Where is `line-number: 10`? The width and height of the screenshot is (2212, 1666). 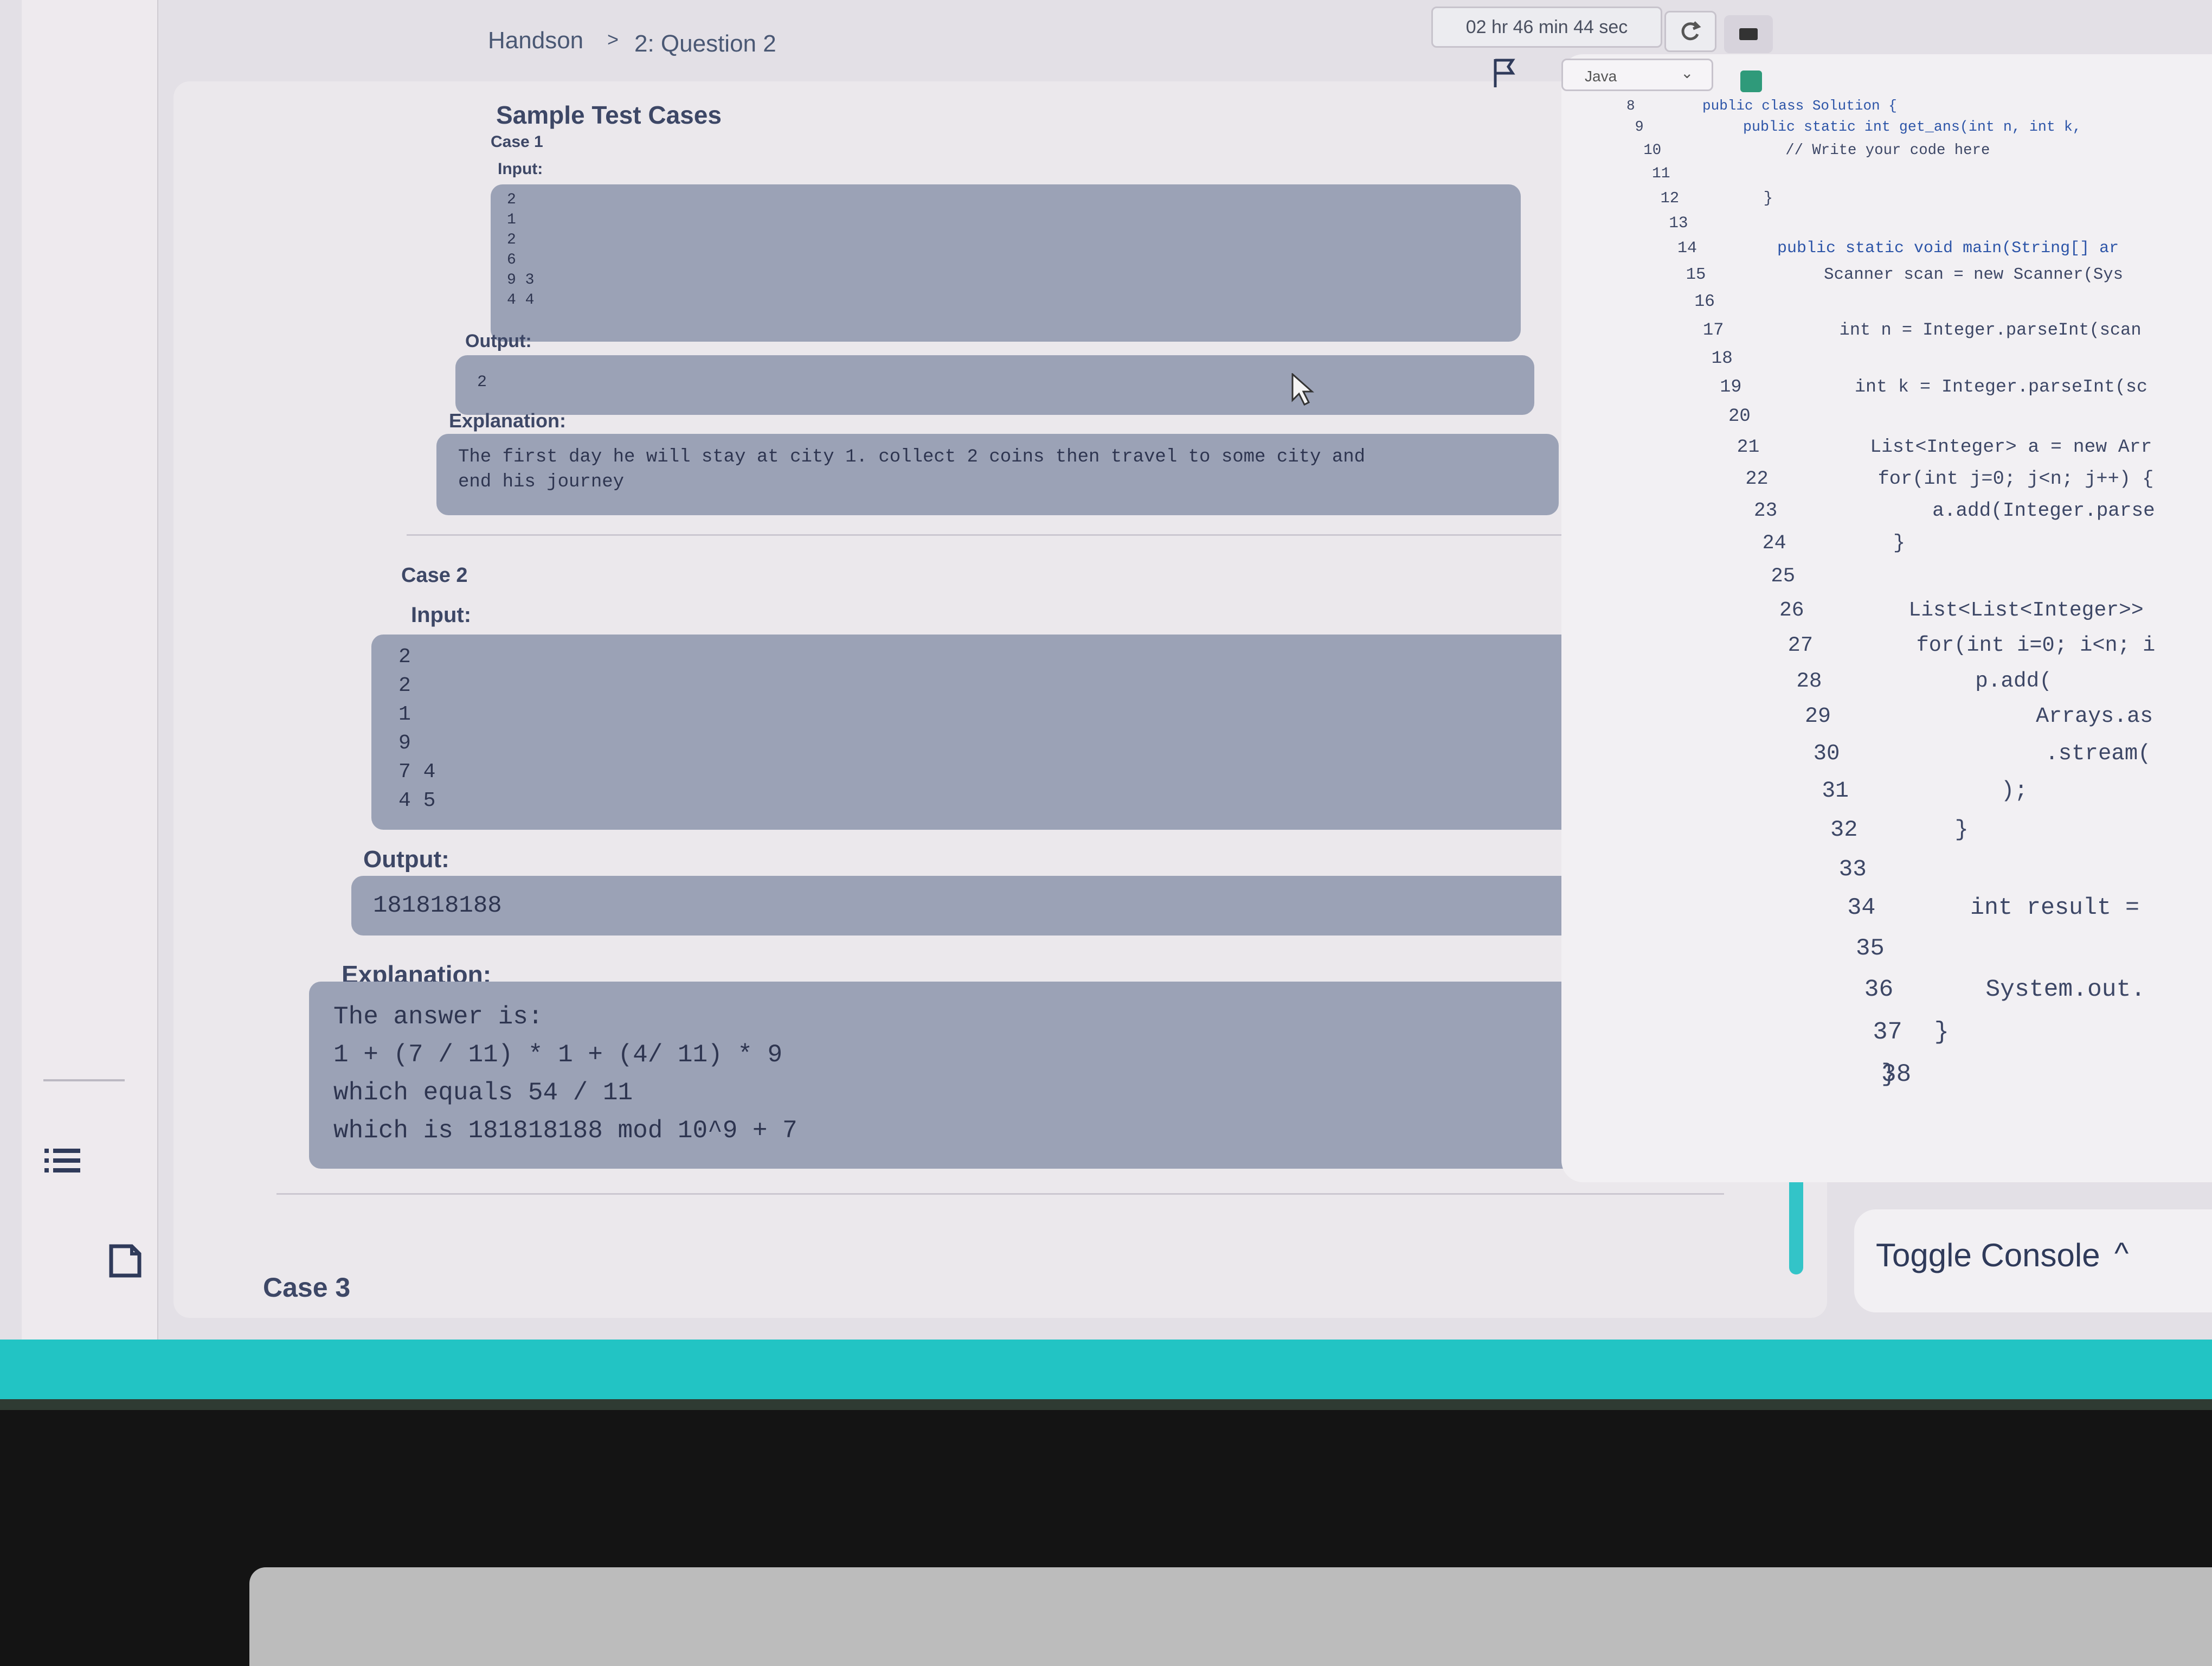 line-number: 10 is located at coordinates (1652, 150).